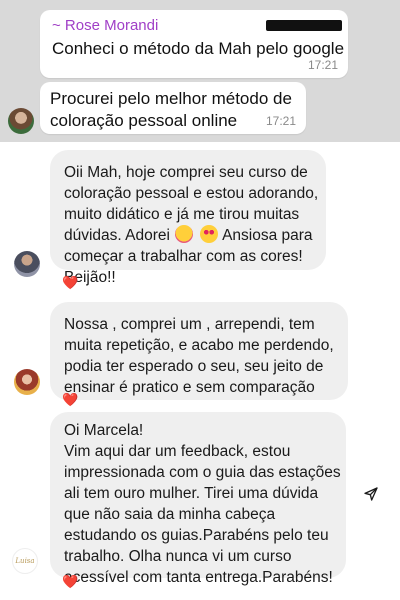 Image resolution: width=400 pixels, height=600 pixels. Describe the element at coordinates (208, 234) in the screenshot. I see `heart-eyes-emoji-icon` at that location.